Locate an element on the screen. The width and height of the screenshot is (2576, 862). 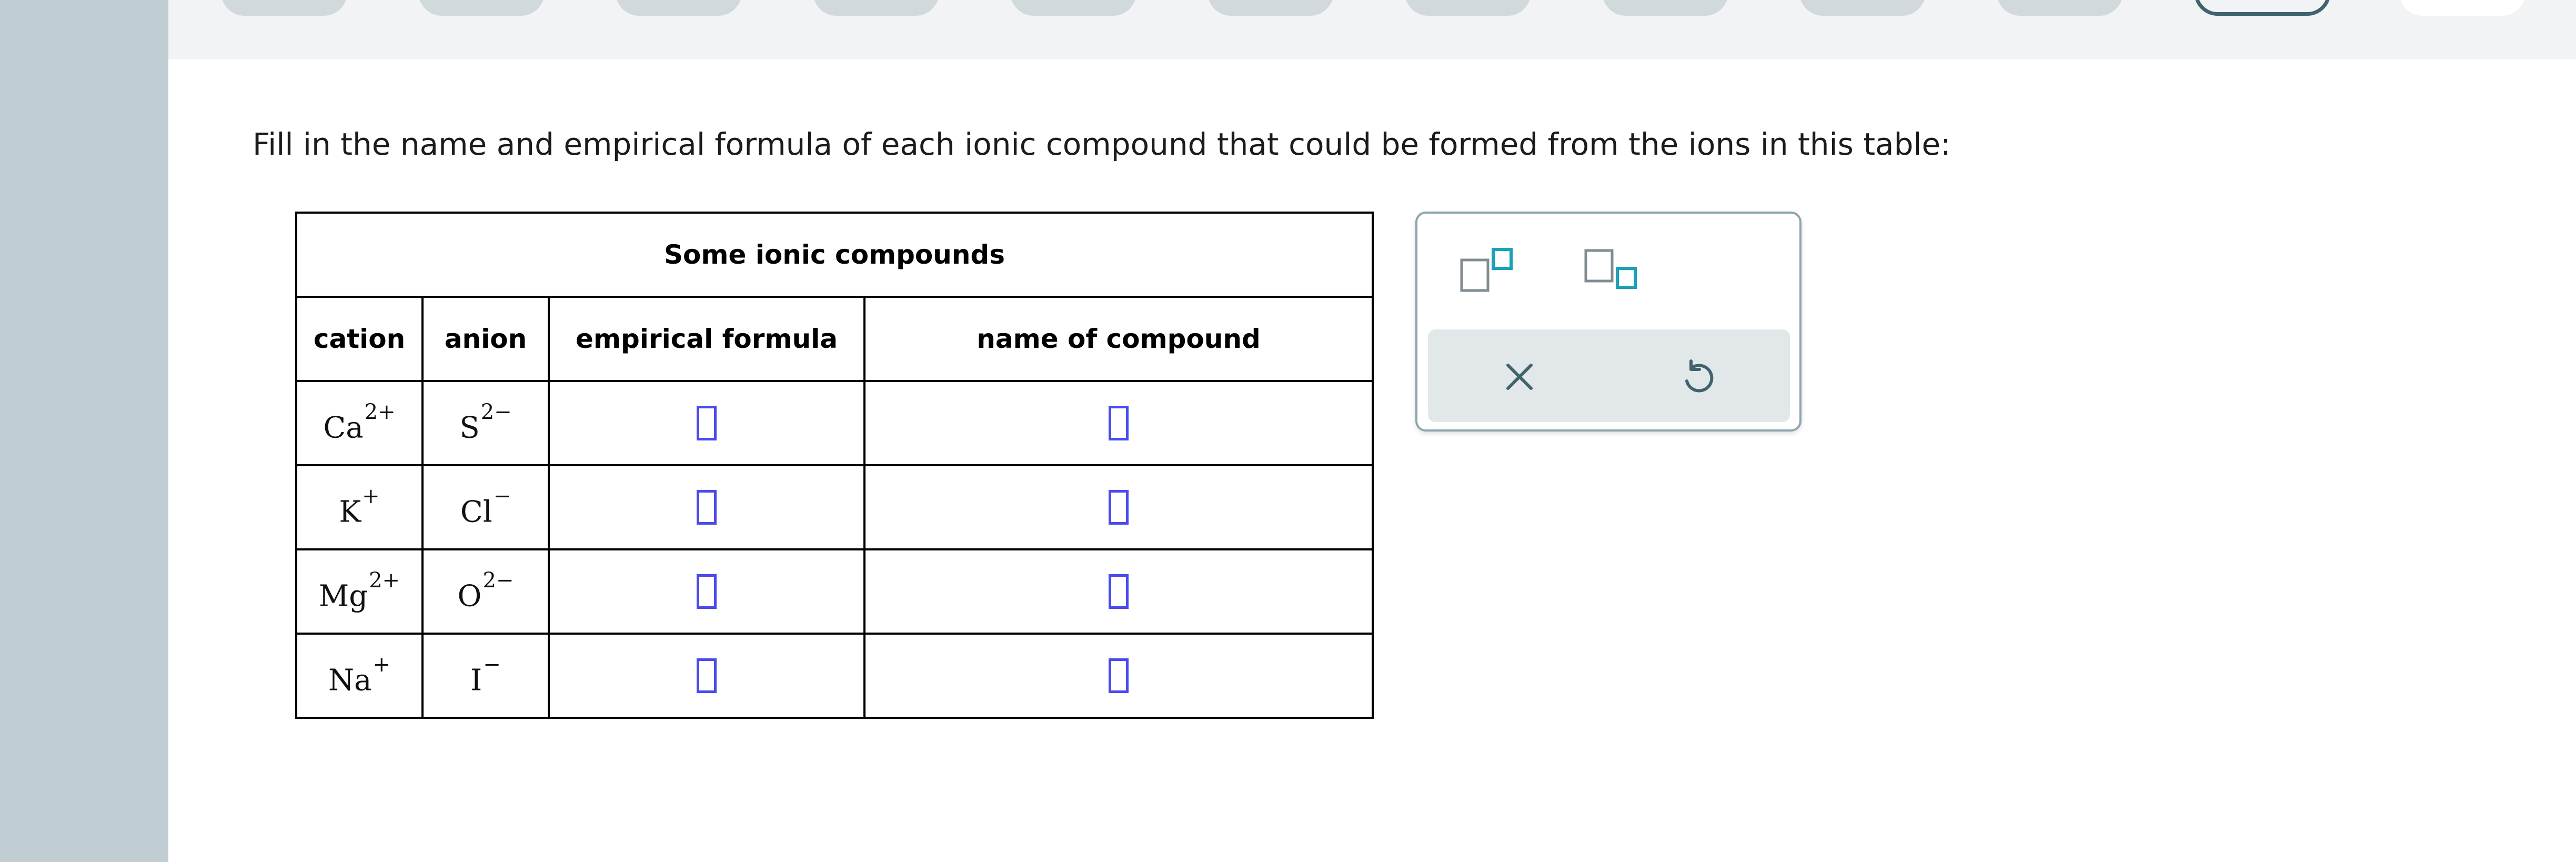
column-header-anion: anion is located at coordinates (486, 339).